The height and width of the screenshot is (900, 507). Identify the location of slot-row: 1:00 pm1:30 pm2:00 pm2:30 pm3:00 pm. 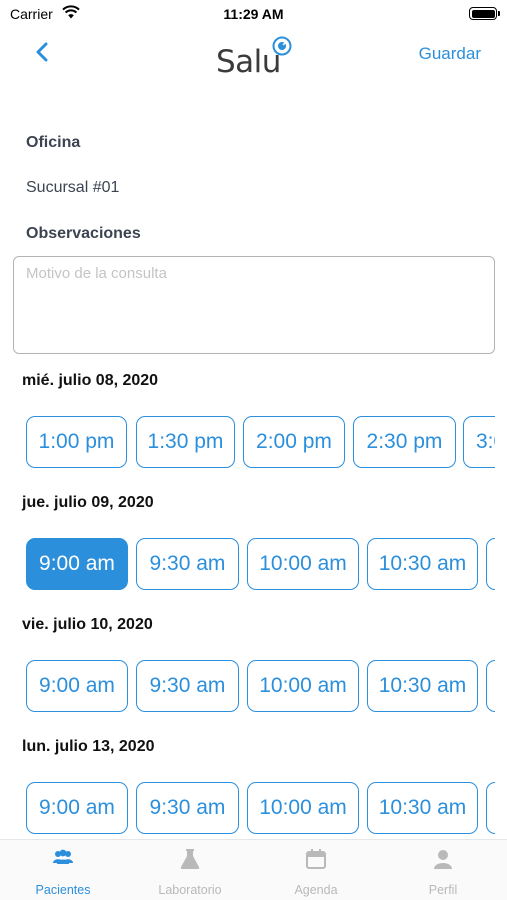
(247, 444).